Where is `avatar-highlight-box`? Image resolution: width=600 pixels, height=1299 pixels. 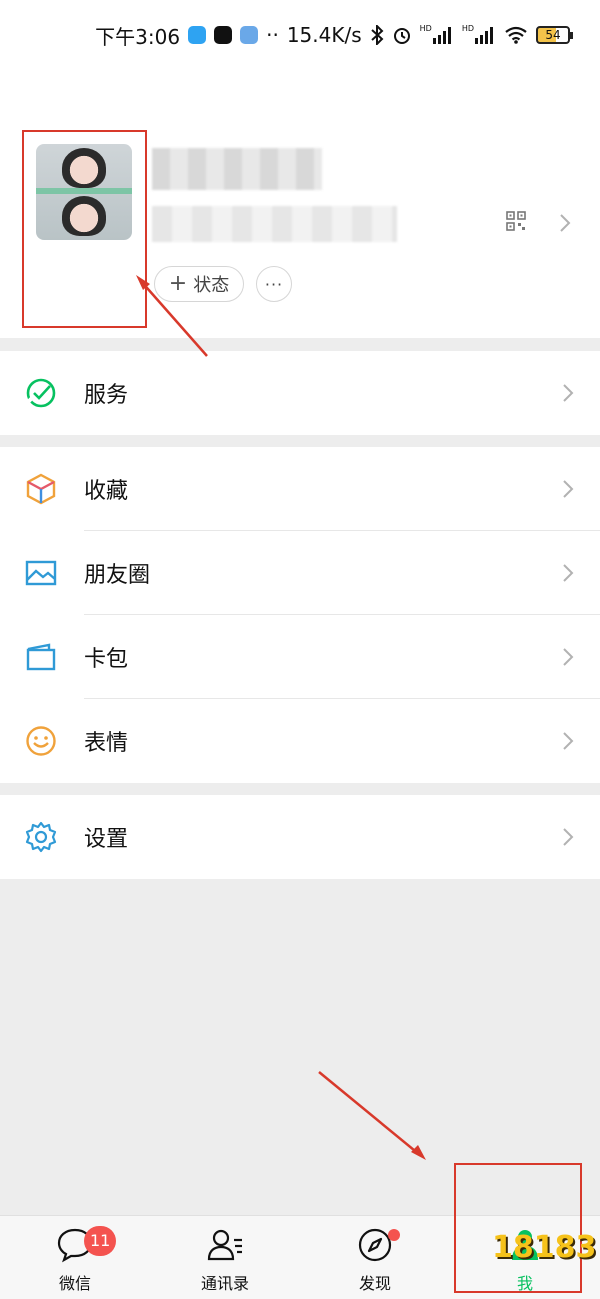
avatar-highlight-box is located at coordinates (84, 229).